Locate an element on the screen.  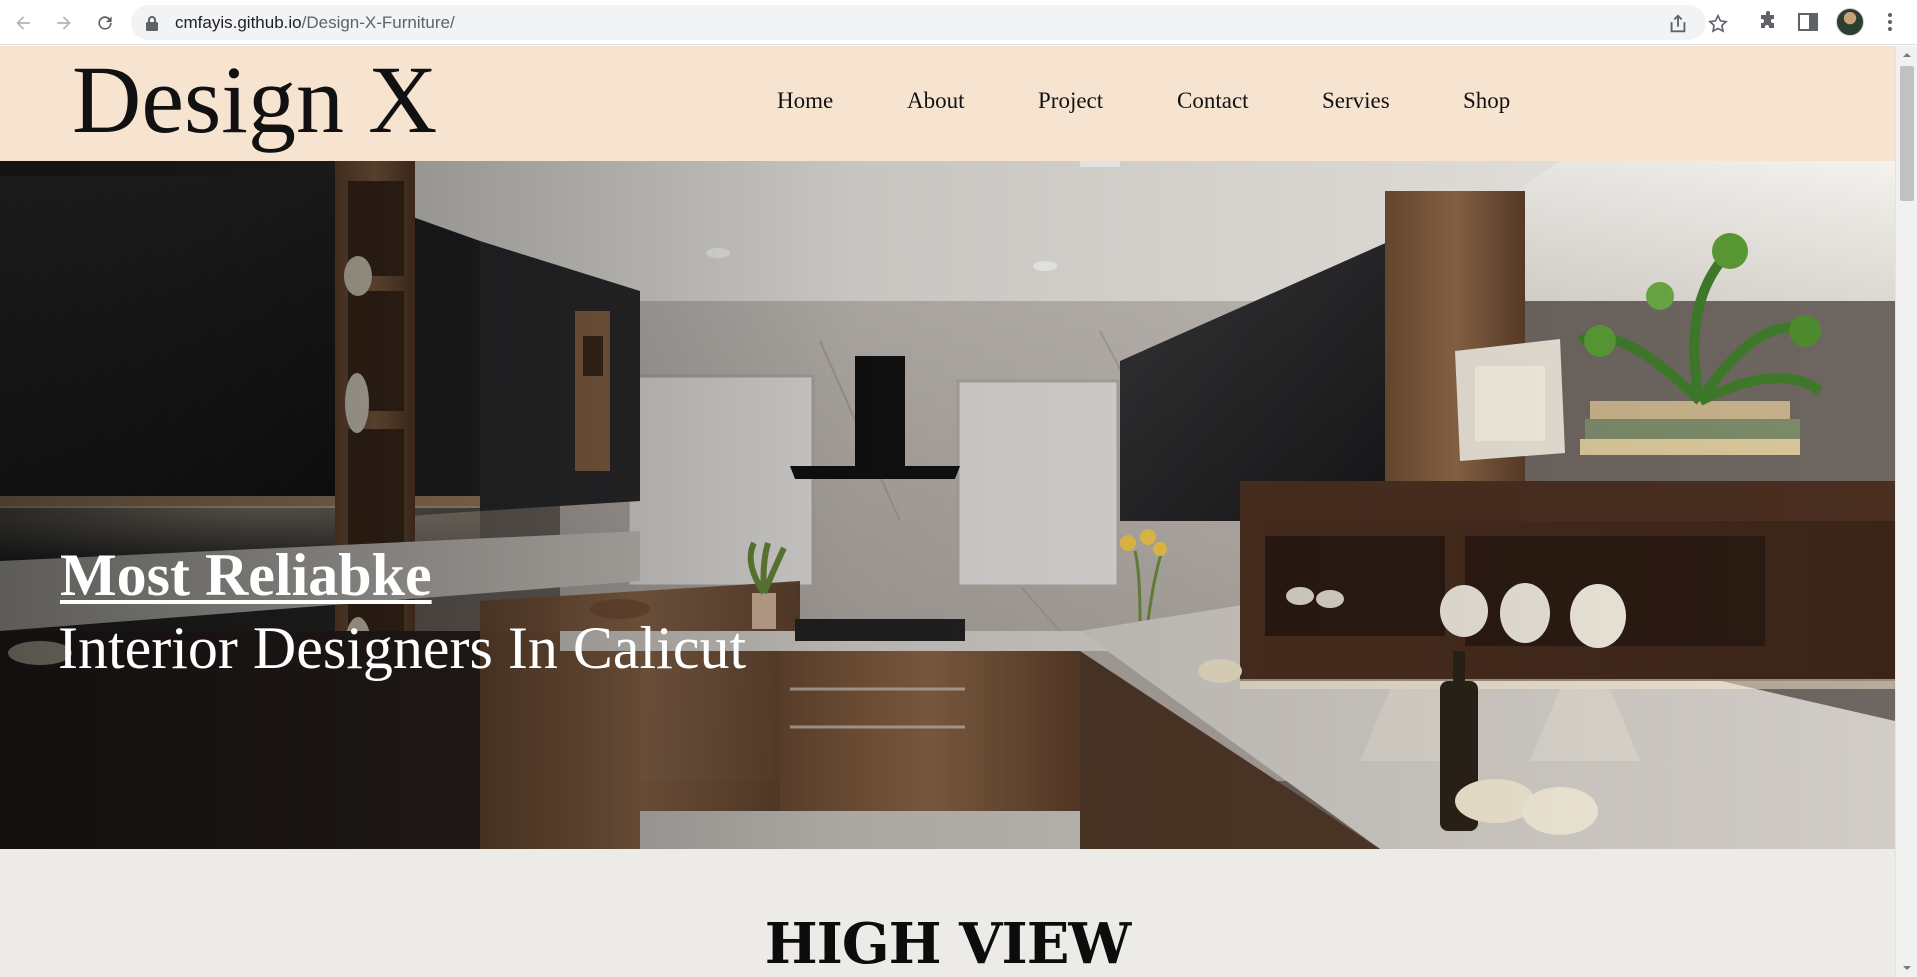
nav-services: Servies is located at coordinates (1356, 101).